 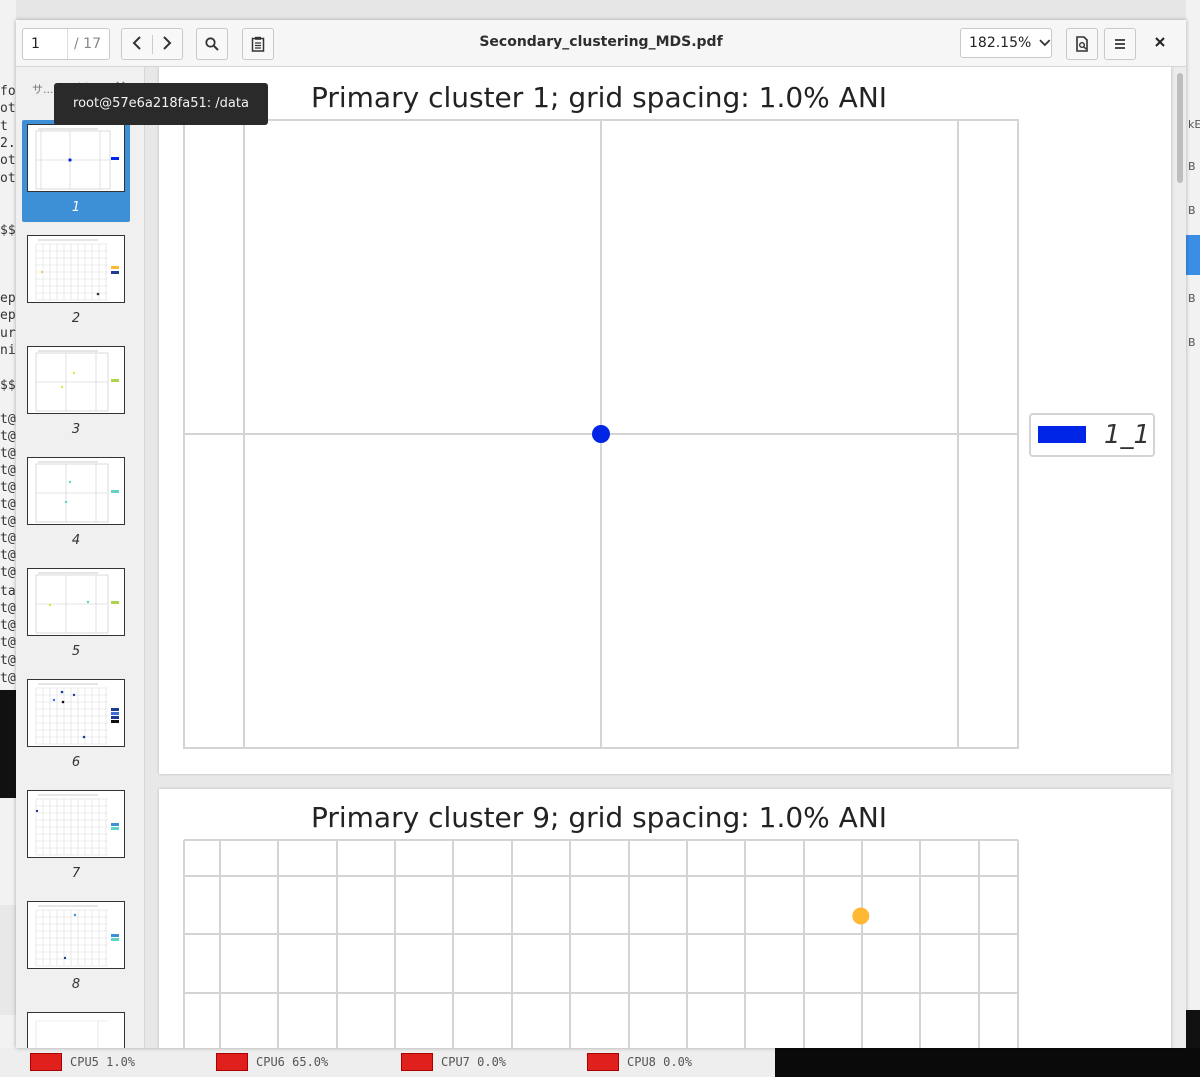 I want to click on zoom-select: 182.15%, so click(x=1006, y=43).